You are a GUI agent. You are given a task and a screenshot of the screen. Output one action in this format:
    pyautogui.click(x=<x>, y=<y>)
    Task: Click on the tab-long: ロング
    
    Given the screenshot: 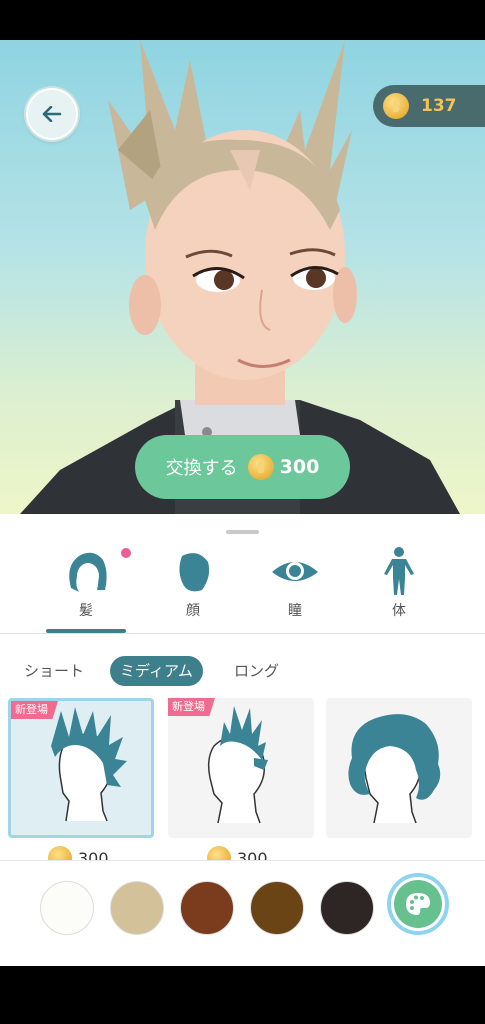 What is the action you would take?
    pyautogui.click(x=256, y=671)
    